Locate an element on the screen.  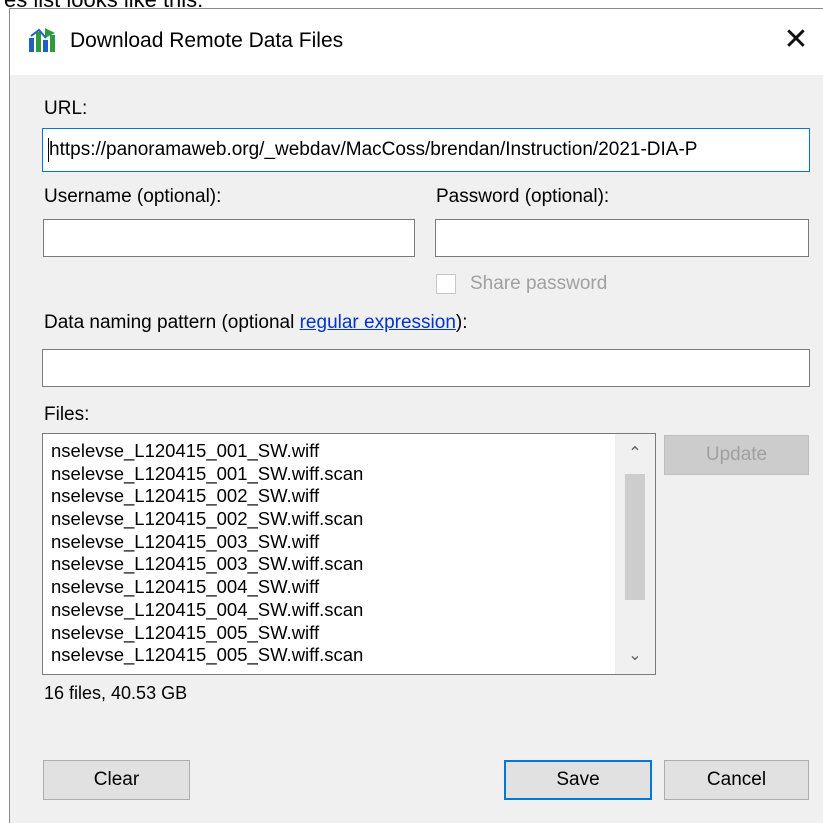
password-input is located at coordinates (622, 238).